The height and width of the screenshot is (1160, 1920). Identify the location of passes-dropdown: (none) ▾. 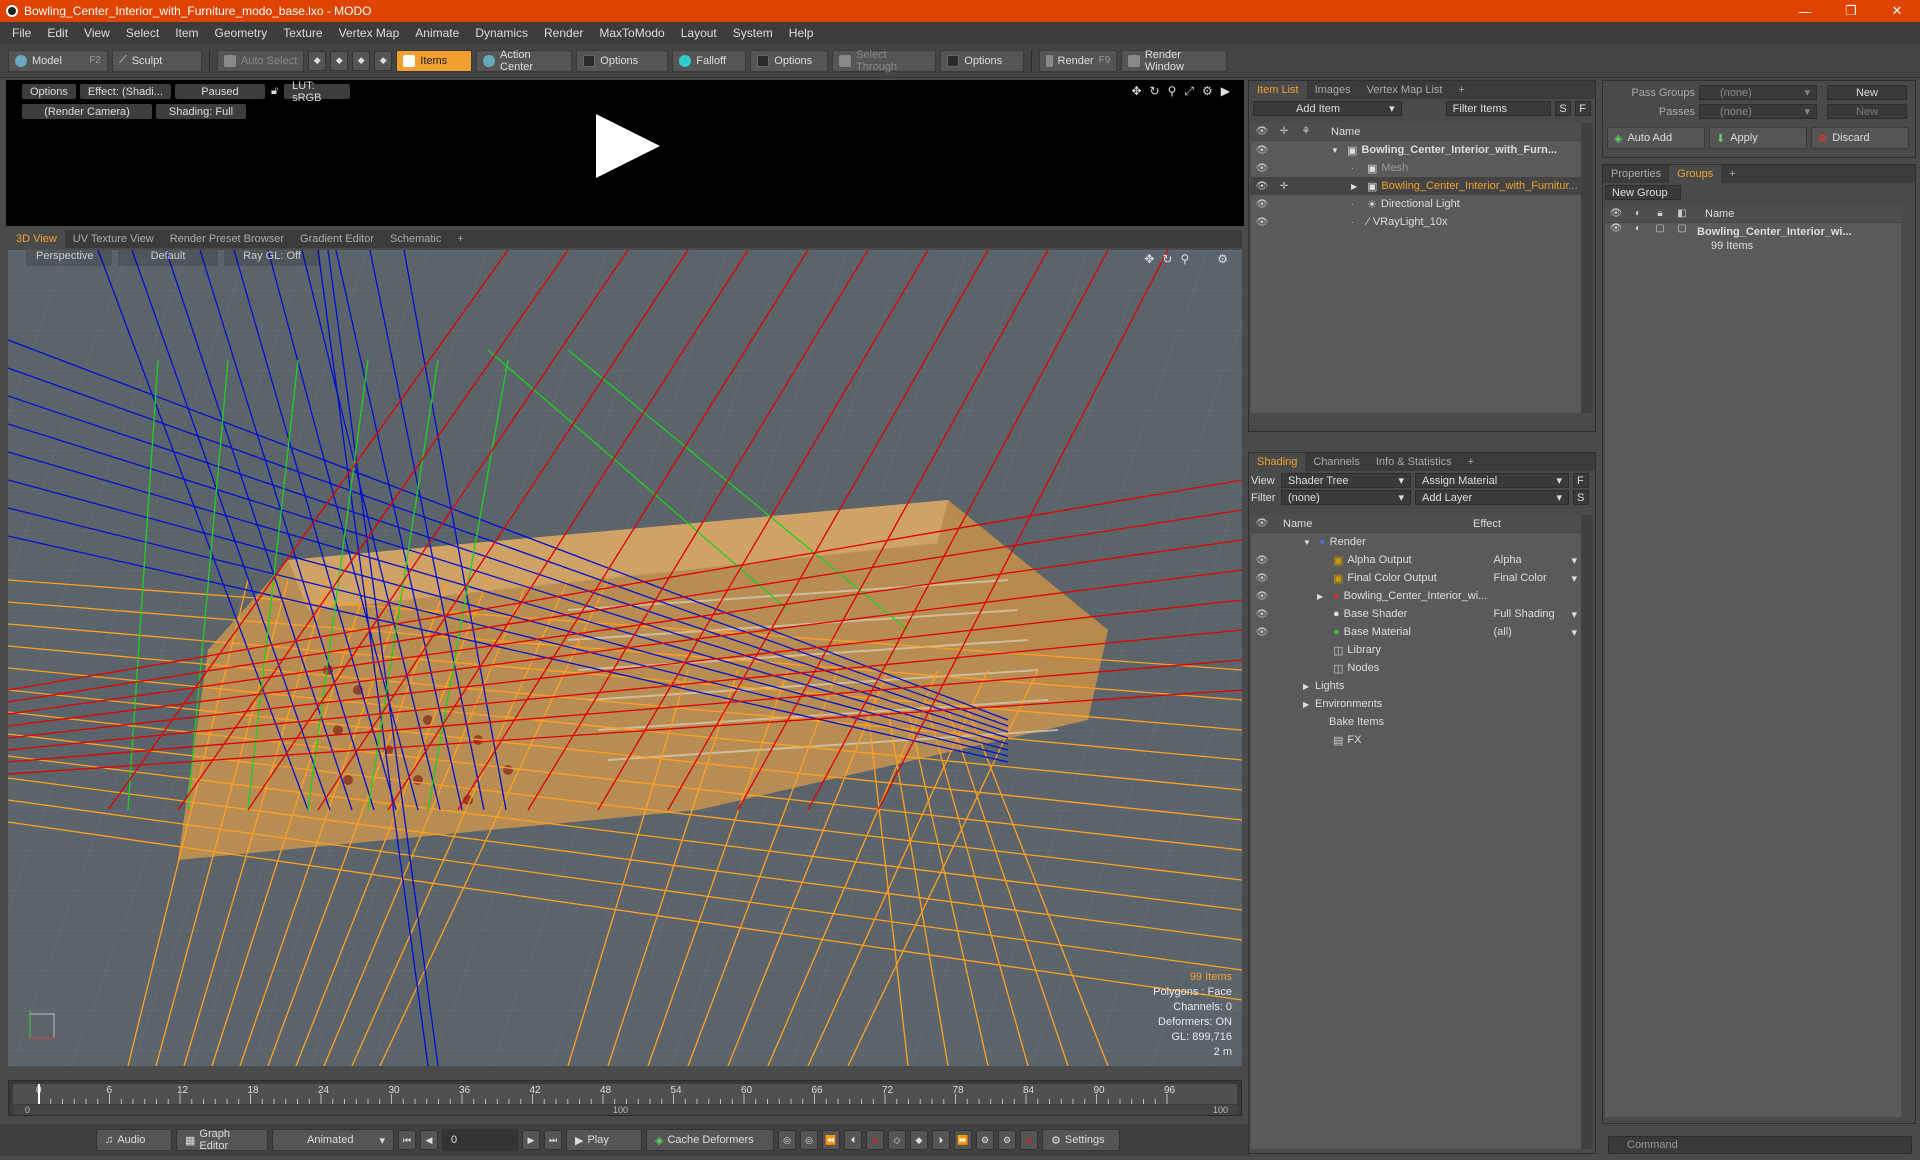
(1758, 111).